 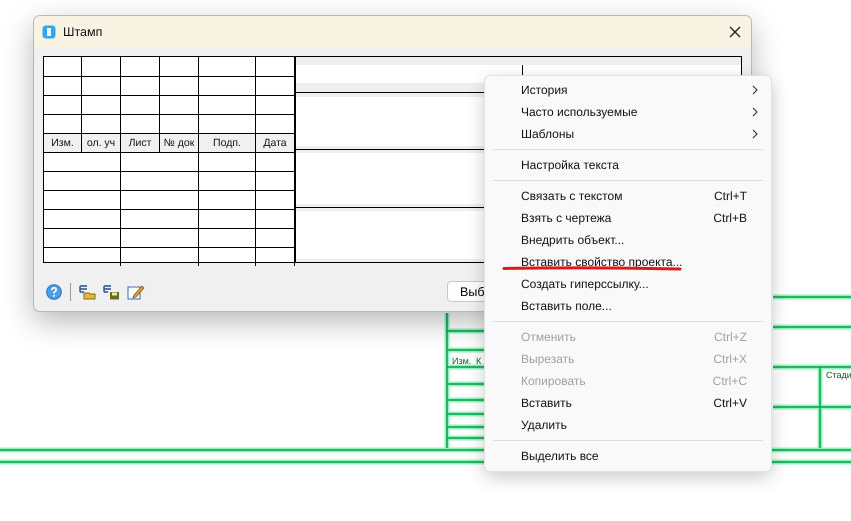 What do you see at coordinates (479, 361) in the screenshot?
I see `drawing-label: К` at bounding box center [479, 361].